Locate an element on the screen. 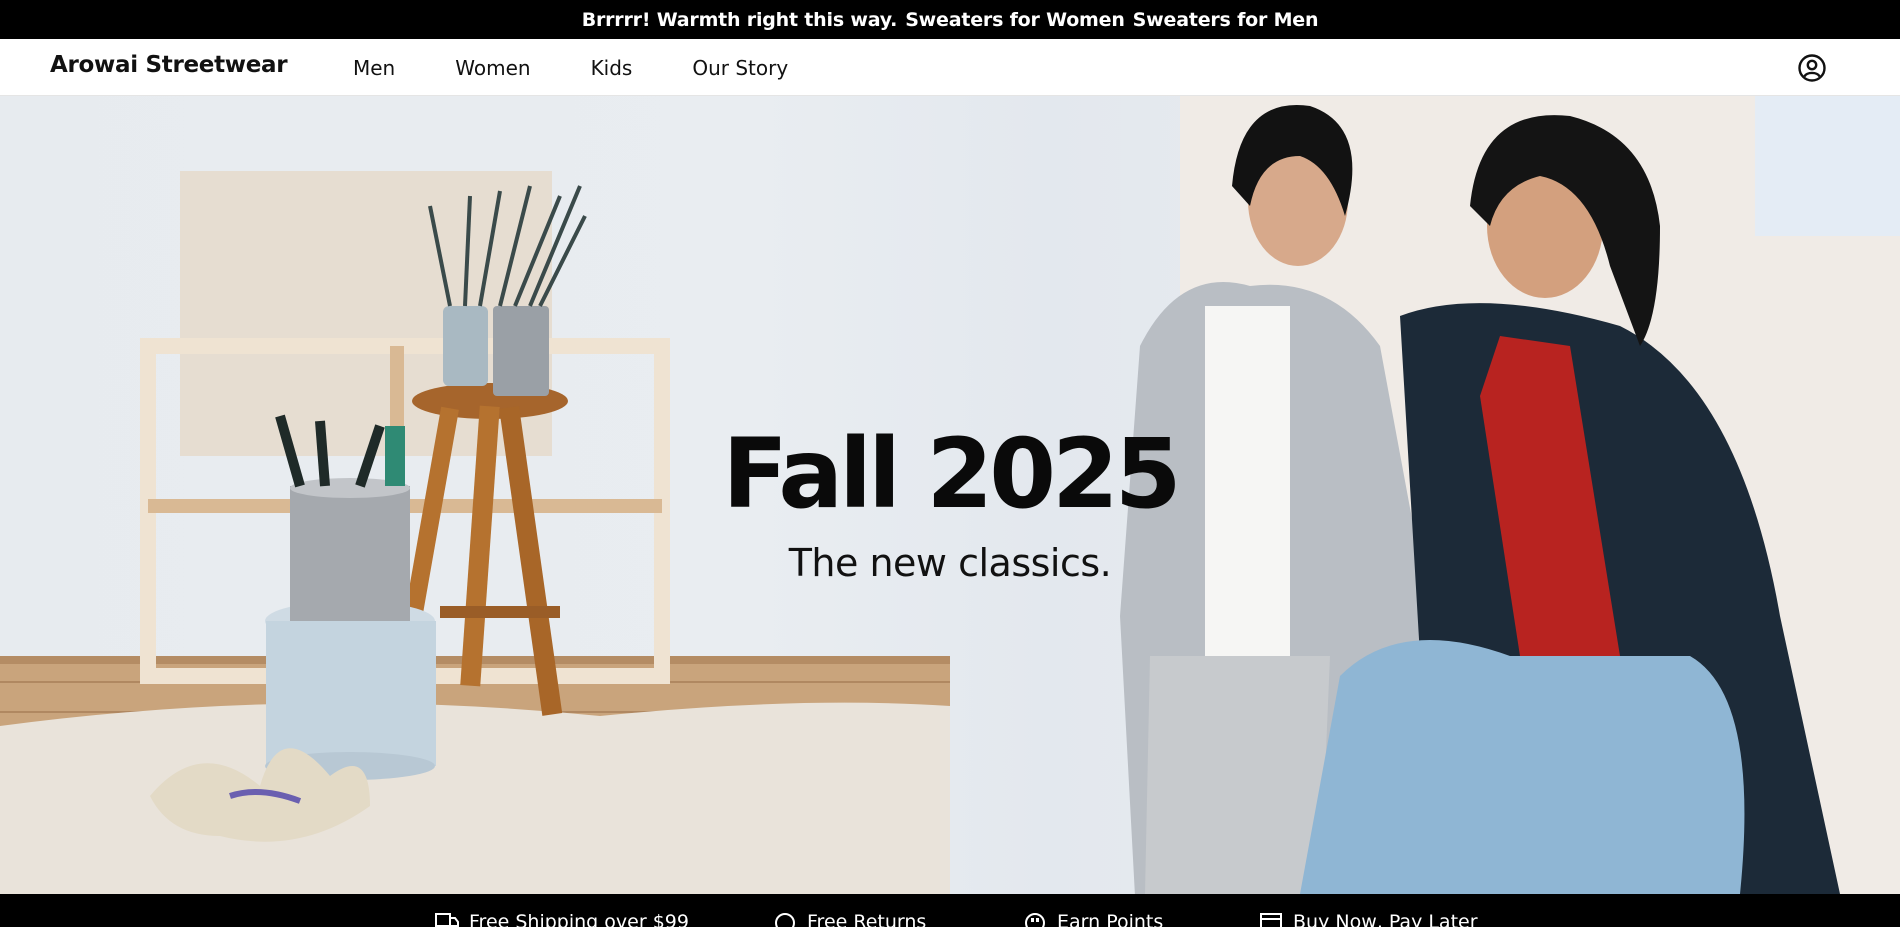  perk-label: Buy Now, Pay Later is located at coordinates (1385, 919).